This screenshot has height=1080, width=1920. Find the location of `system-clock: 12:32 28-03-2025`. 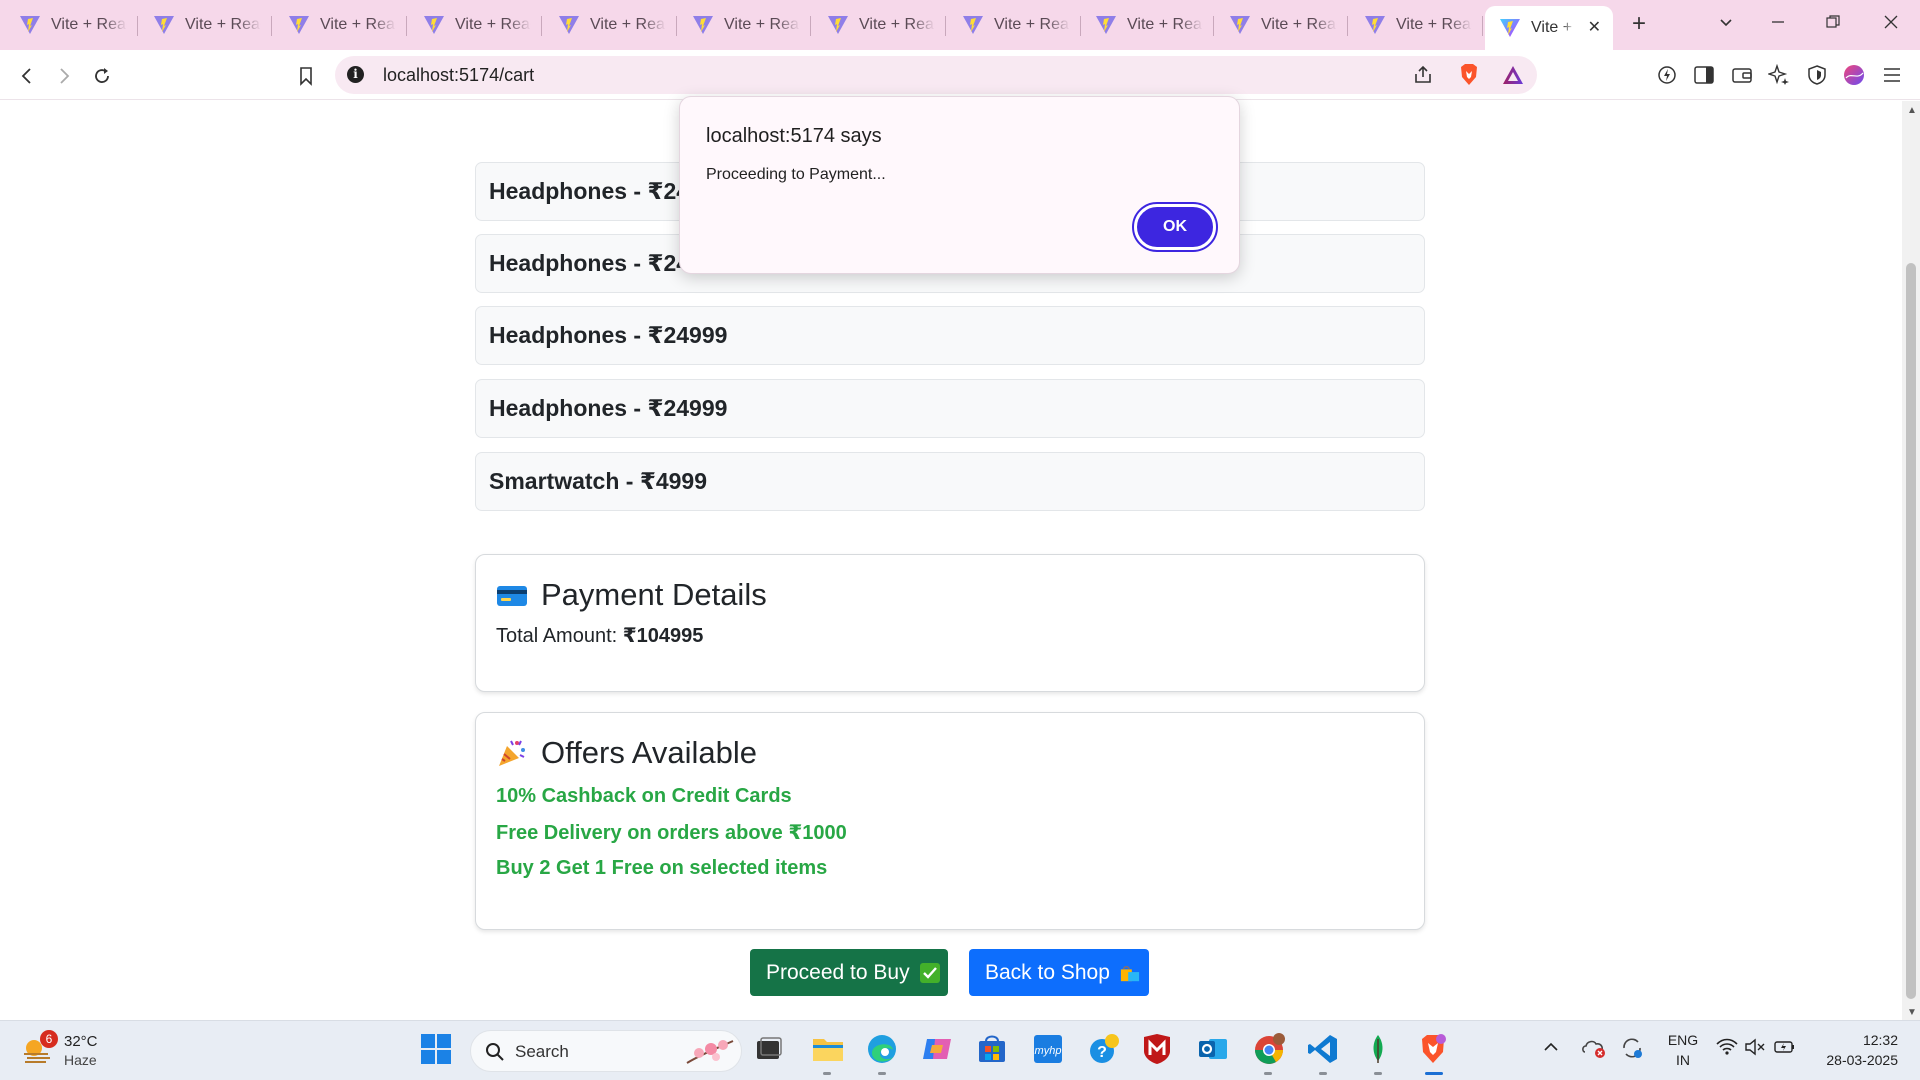

system-clock: 12:32 28-03-2025 is located at coordinates (1856, 1050).